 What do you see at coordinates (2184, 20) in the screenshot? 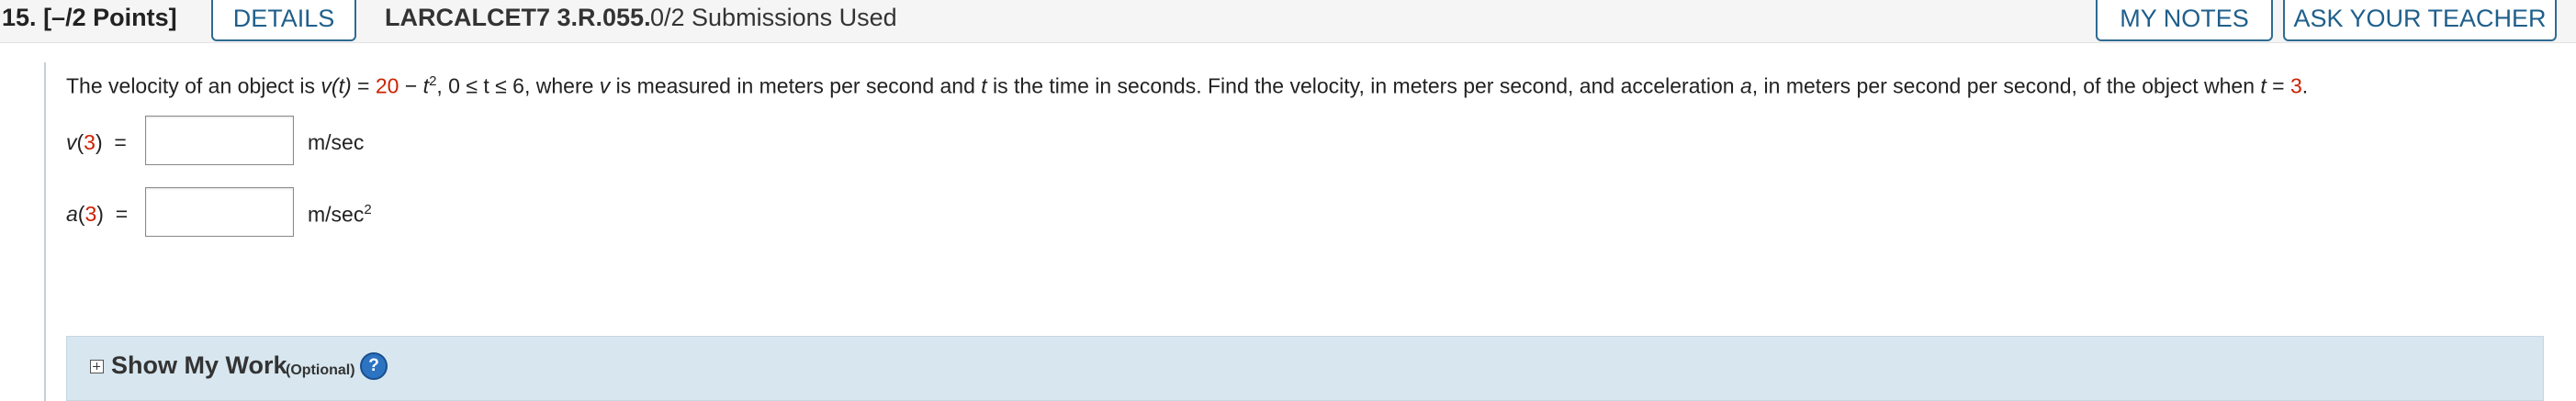
I see `my-notes-button: MY NOTES` at bounding box center [2184, 20].